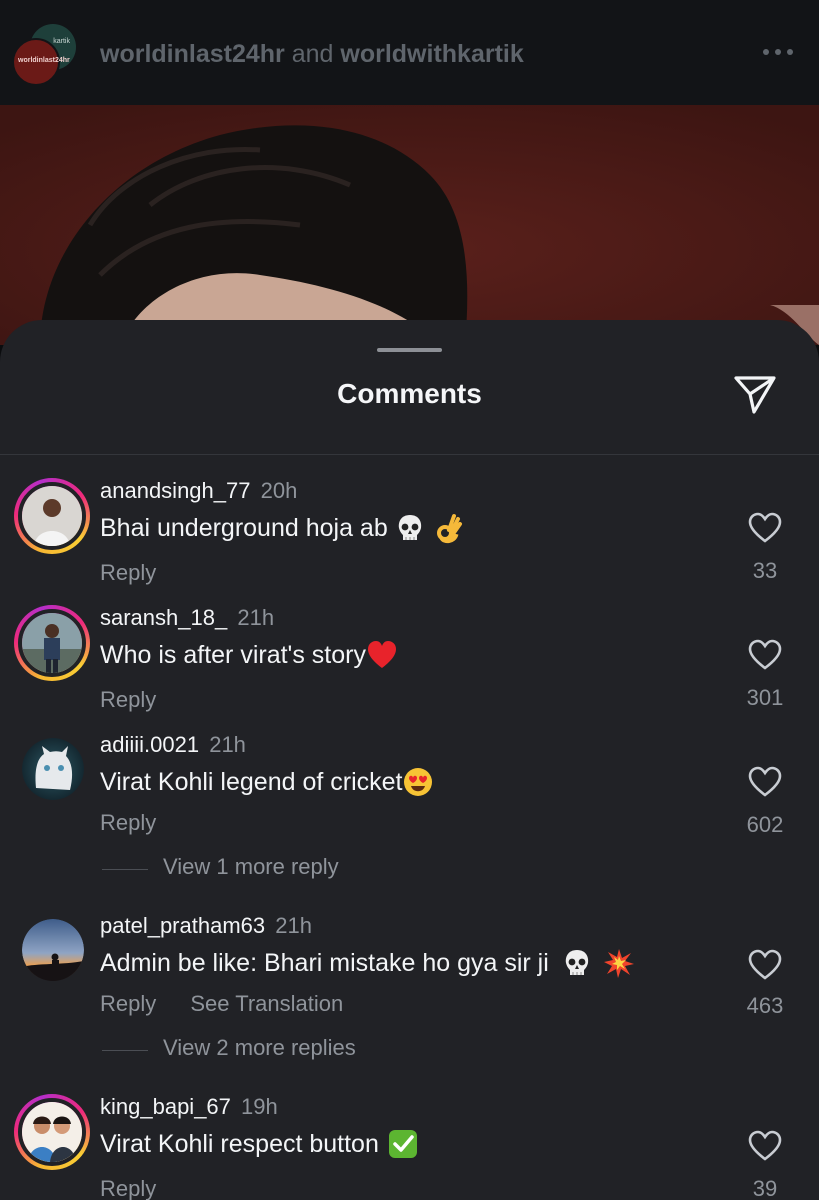  I want to click on view-more-replies: View 2 more replies, so click(452, 1050).